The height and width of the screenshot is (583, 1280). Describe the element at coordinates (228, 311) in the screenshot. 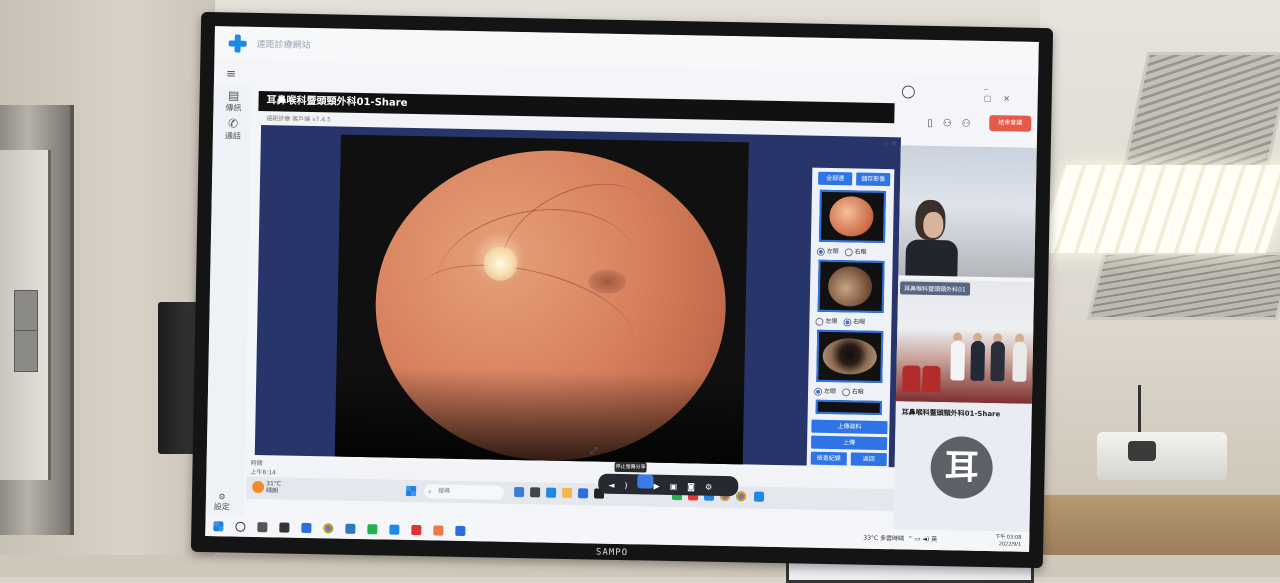

I see `sidebar: ▤ 傳訊 ✆ 通話` at that location.